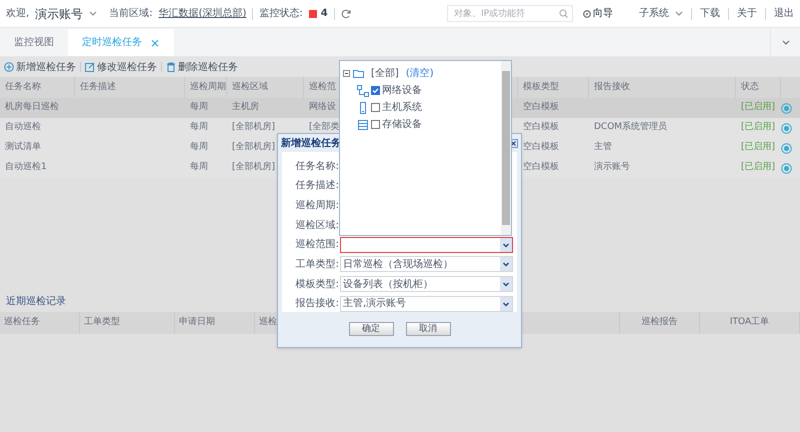 The width and height of the screenshot is (800, 432). What do you see at coordinates (202, 13) in the screenshot?
I see `area-link: 华汇数据(深圳总部)` at bounding box center [202, 13].